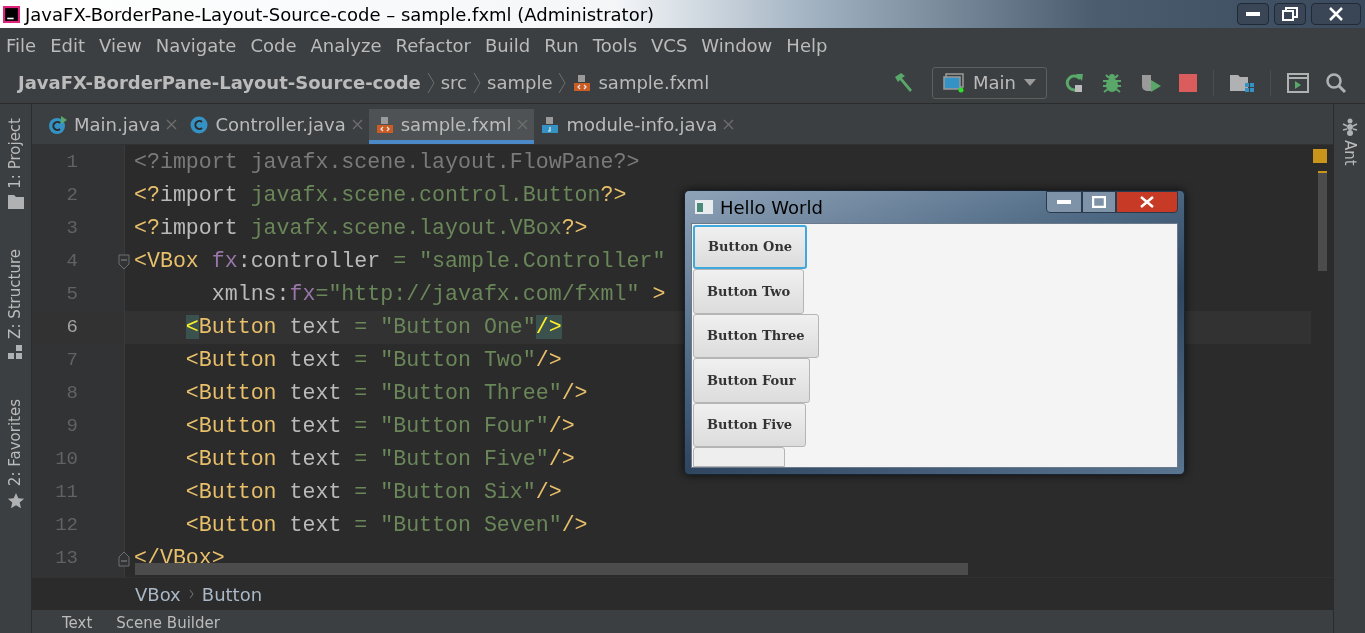 This screenshot has width=1365, height=633. I want to click on structure-icon, so click(15, 351).